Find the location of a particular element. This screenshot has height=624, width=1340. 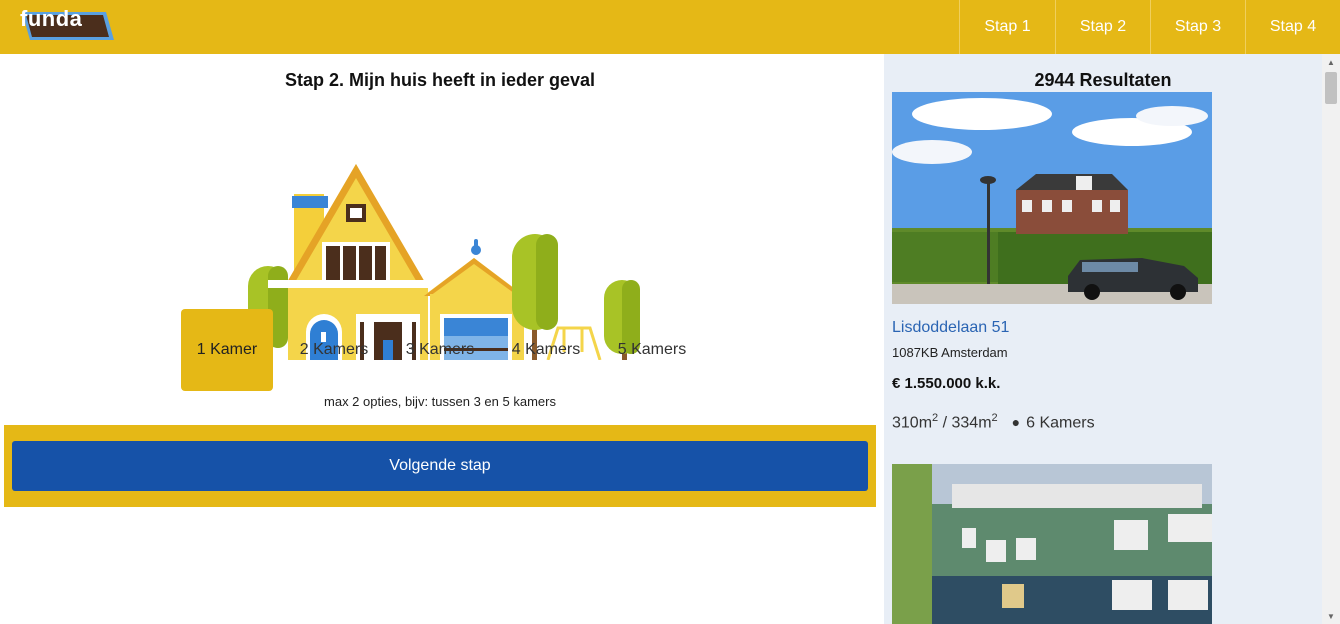

step-1-tab: Stap 1 is located at coordinates (1007, 27).